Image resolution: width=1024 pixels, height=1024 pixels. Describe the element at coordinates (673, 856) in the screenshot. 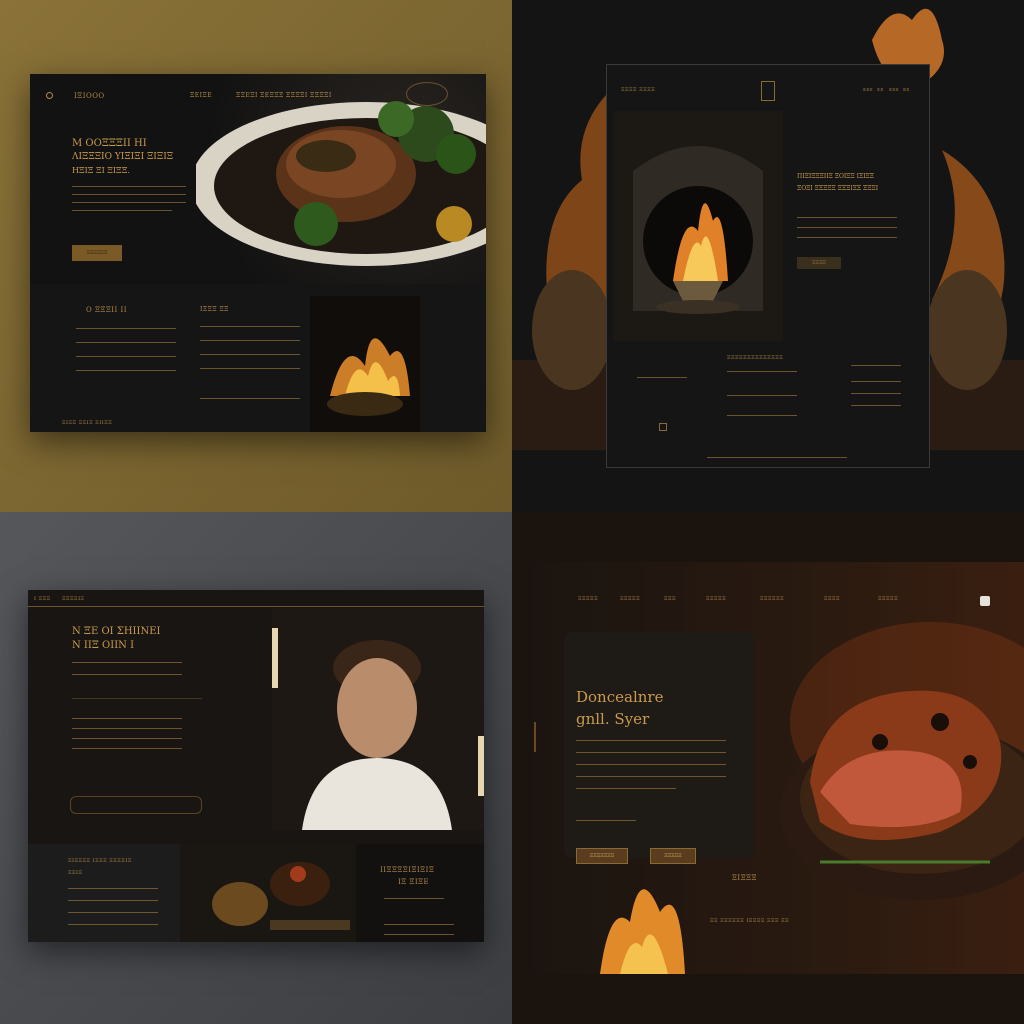

I see `secondary-button: ΞΞΞΞΞ` at that location.